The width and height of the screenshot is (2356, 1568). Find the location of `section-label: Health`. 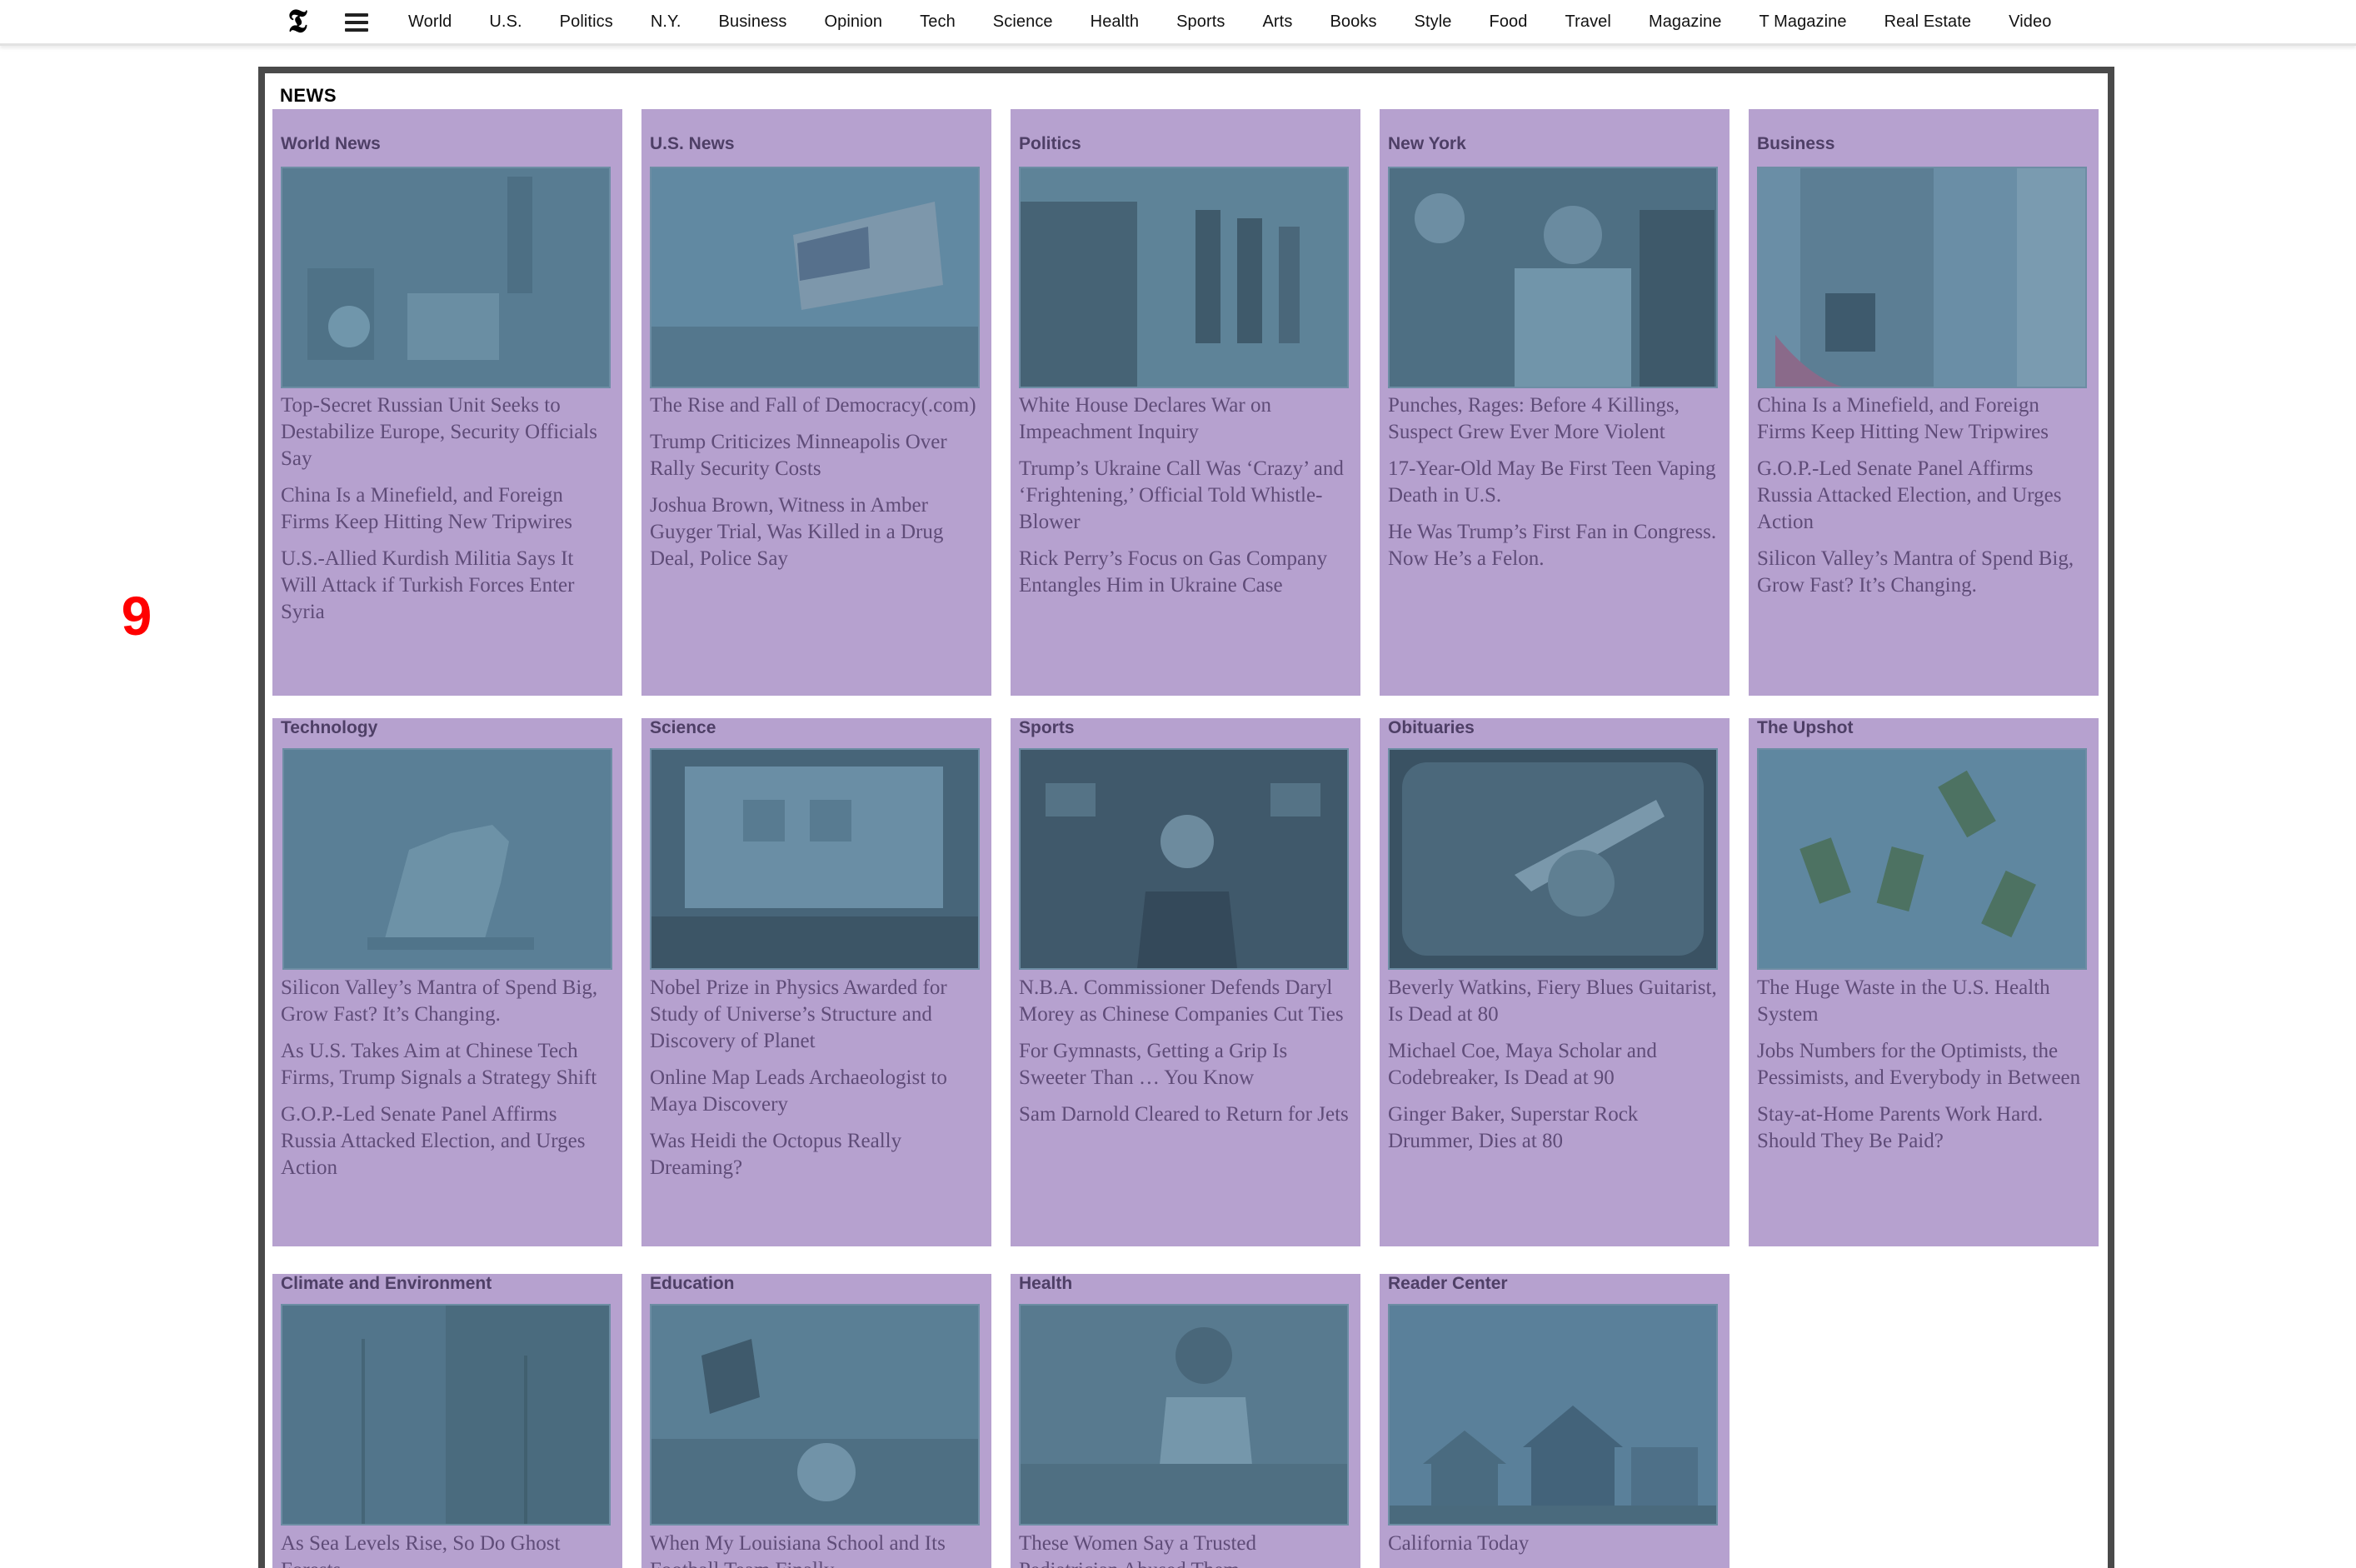

section-label: Health is located at coordinates (1045, 1284).